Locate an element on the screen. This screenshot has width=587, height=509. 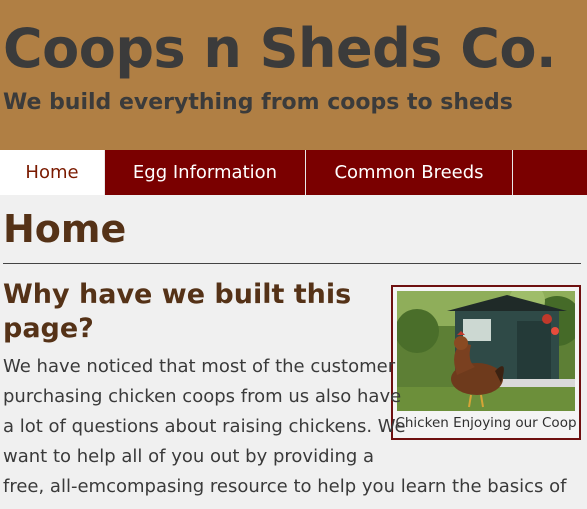
main-navigation: Home Egg Information Common Breeds is located at coordinates (293, 172).